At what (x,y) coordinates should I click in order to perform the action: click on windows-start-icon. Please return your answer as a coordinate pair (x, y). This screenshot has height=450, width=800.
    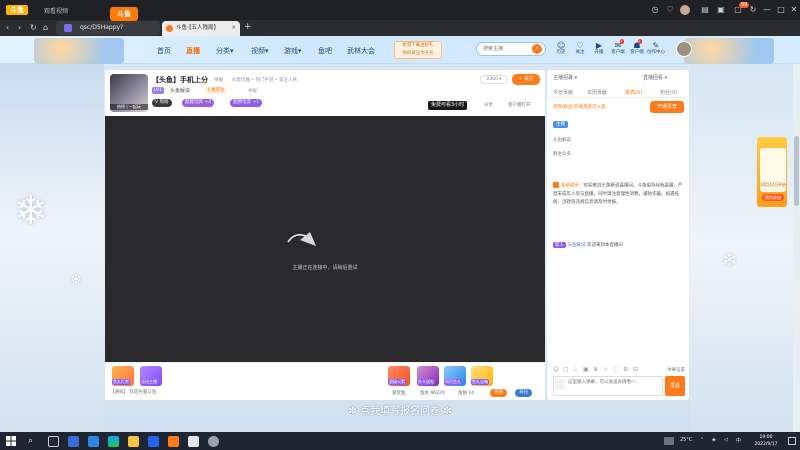
    Looking at the image, I should click on (11, 441).